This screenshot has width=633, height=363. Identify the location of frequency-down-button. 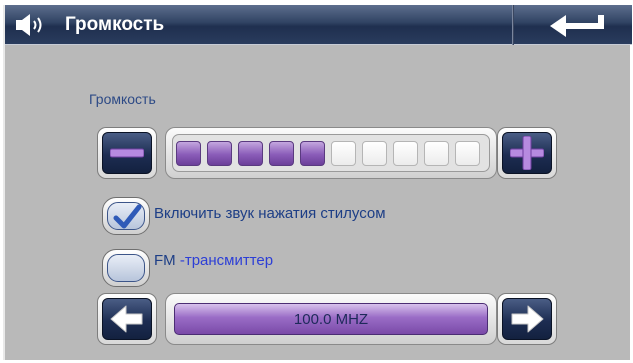
(127, 319).